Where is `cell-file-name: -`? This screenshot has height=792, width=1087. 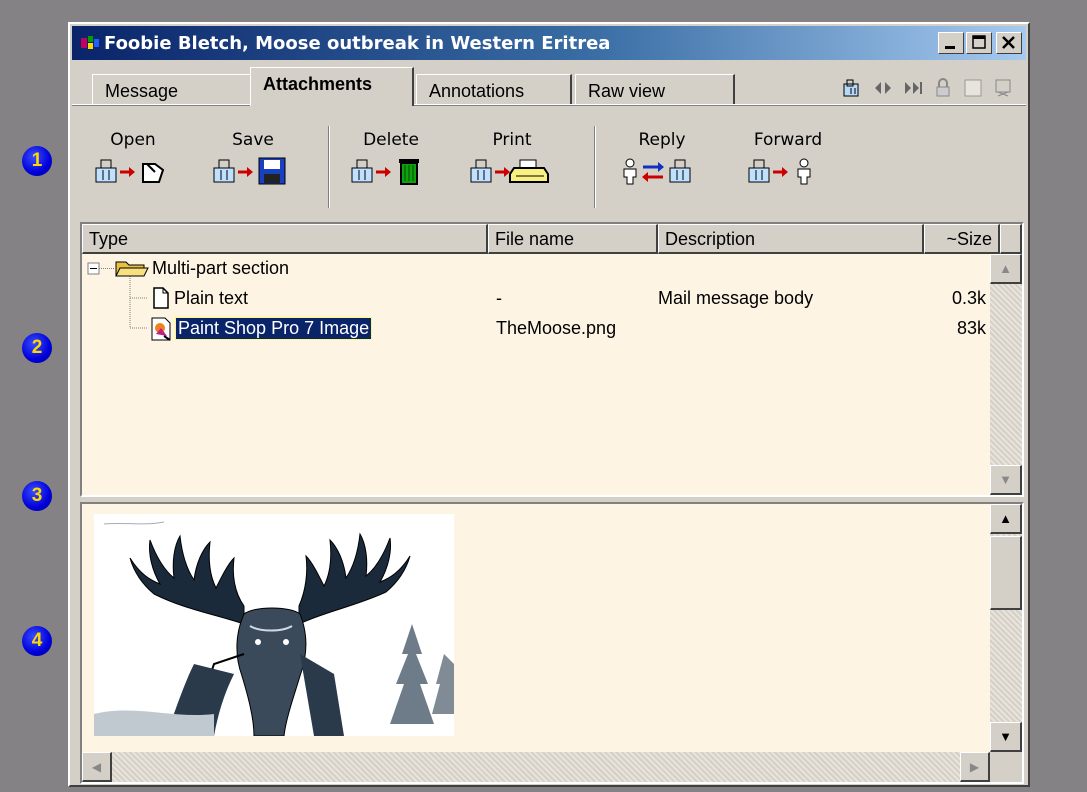 cell-file-name: - is located at coordinates (499, 298).